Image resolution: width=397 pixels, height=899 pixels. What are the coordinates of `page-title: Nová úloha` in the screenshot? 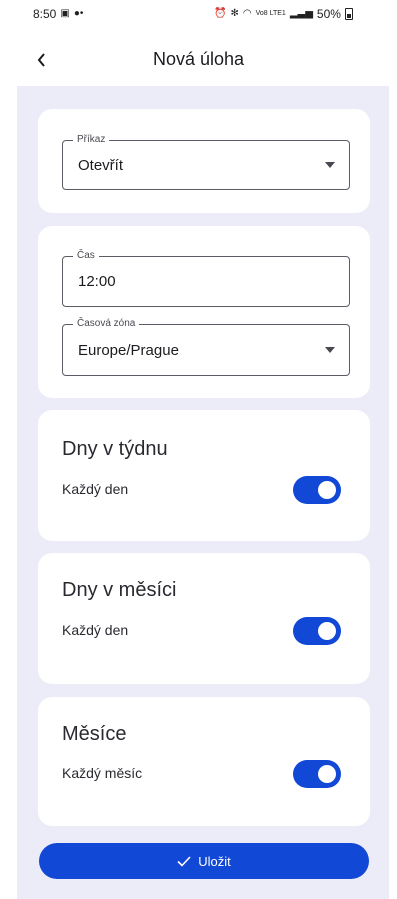 It's located at (198, 59).